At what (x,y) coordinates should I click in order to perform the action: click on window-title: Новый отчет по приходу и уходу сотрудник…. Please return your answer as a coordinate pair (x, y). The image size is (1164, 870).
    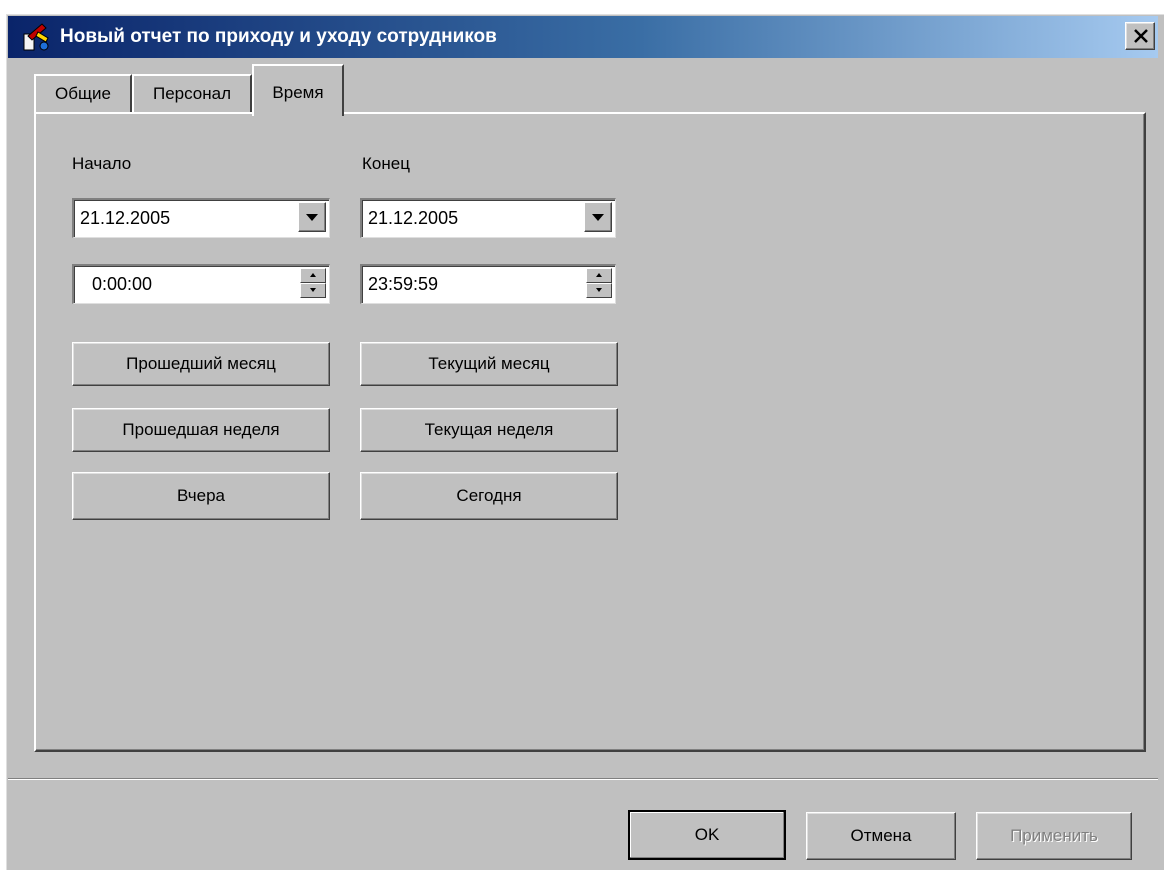
    Looking at the image, I should click on (278, 36).